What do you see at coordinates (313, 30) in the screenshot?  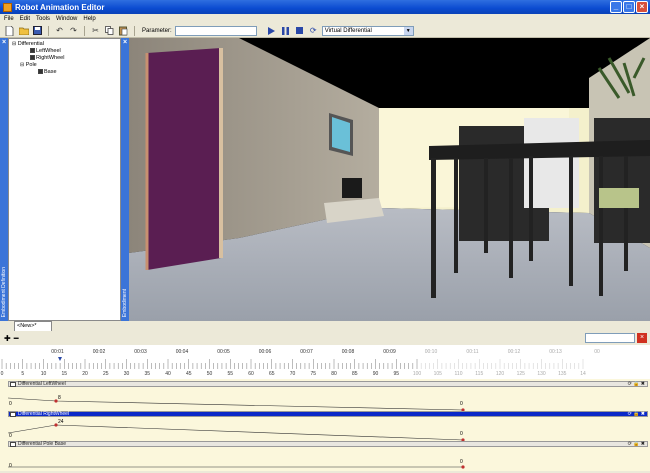 I see `refresh-icon: ⟳` at bounding box center [313, 30].